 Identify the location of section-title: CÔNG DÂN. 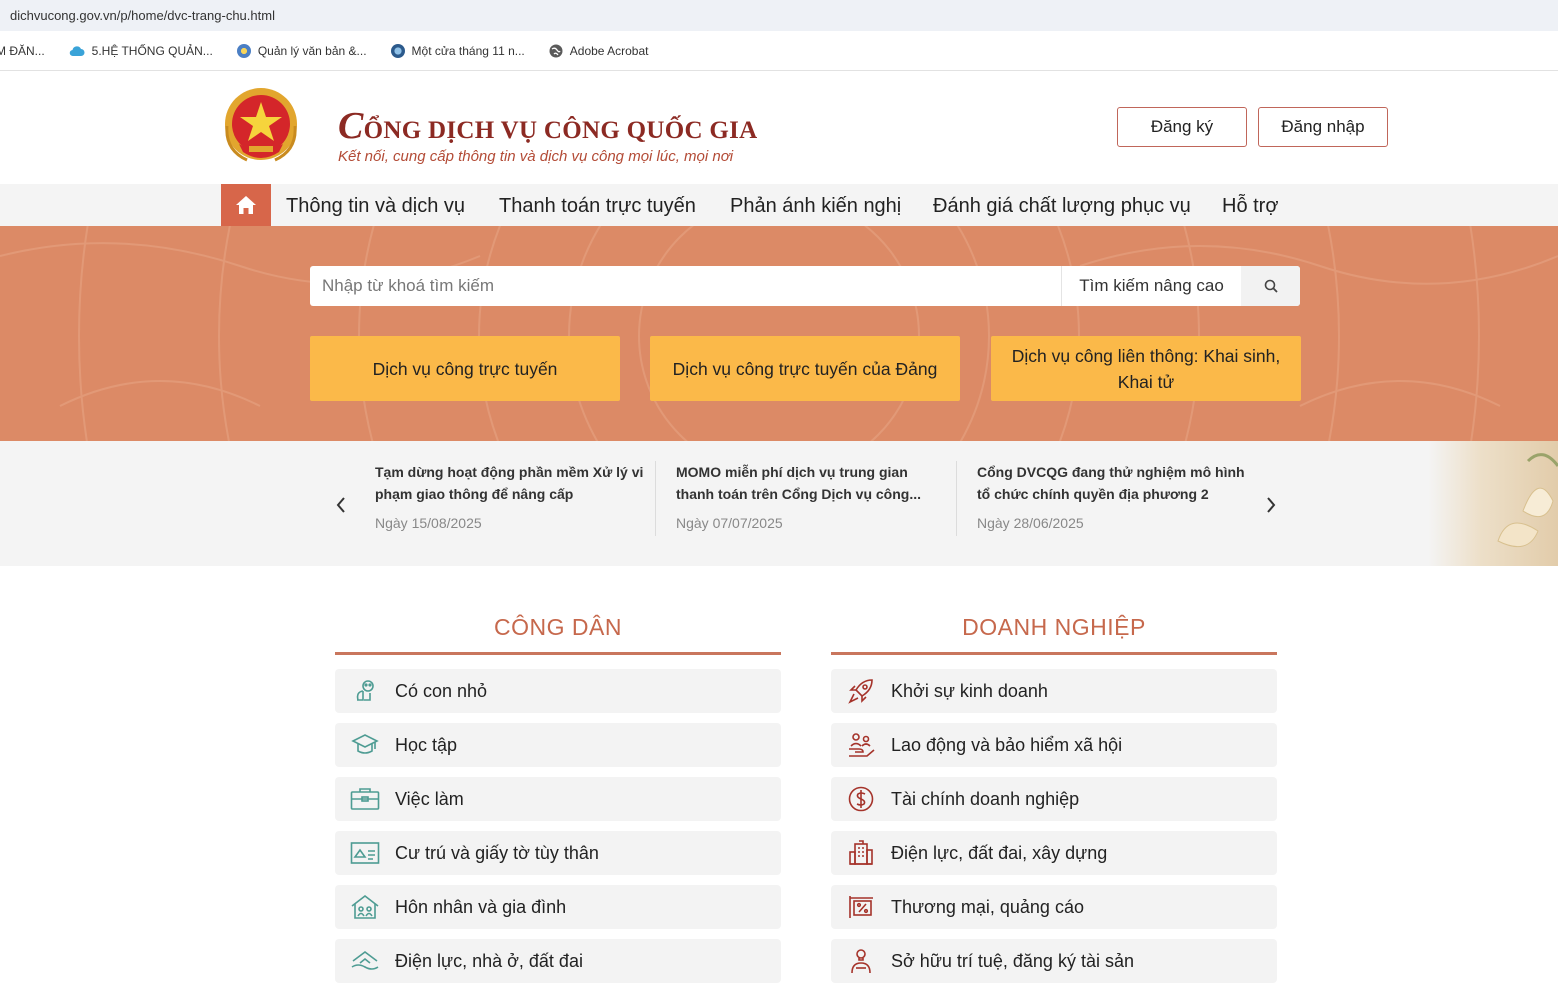
(558, 627).